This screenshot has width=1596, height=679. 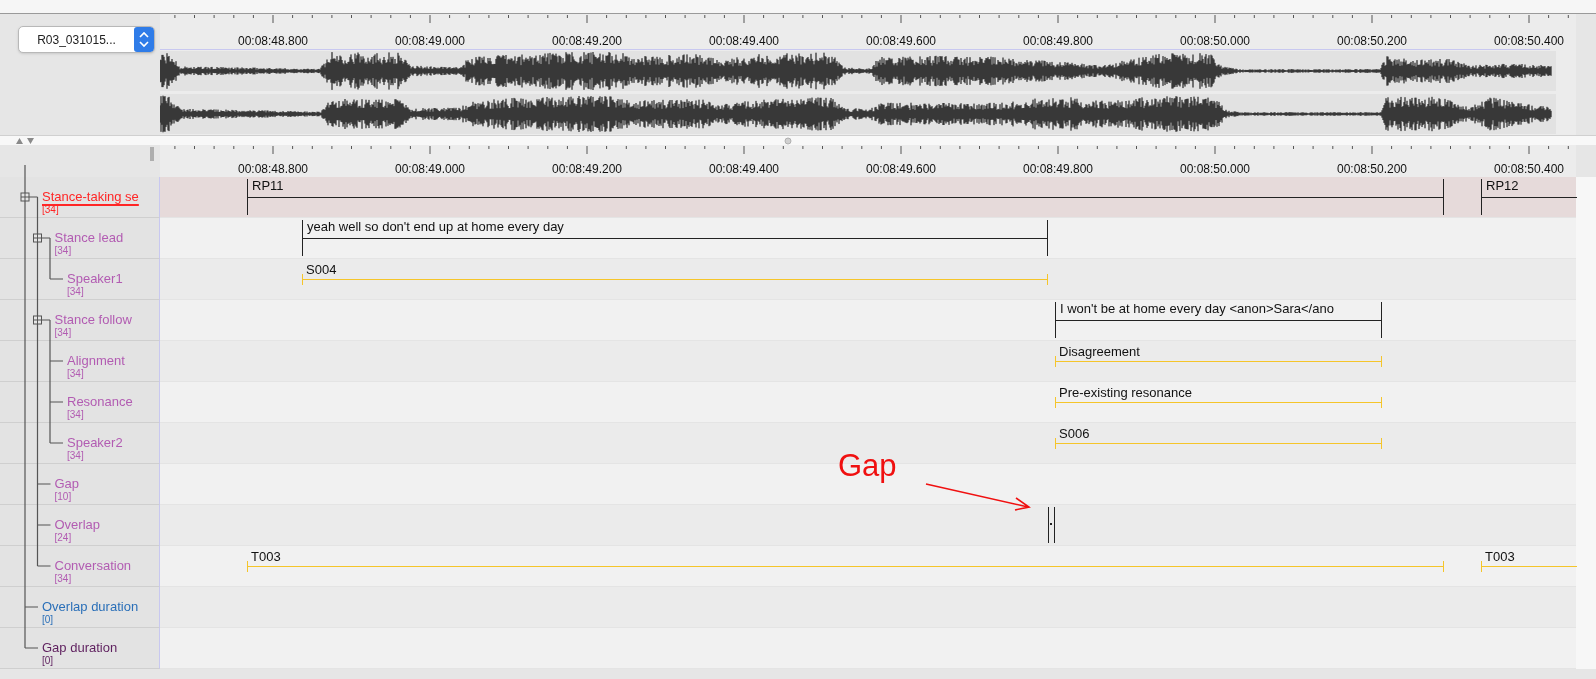 What do you see at coordinates (867, 466) in the screenshot?
I see `callout-label: Gap` at bounding box center [867, 466].